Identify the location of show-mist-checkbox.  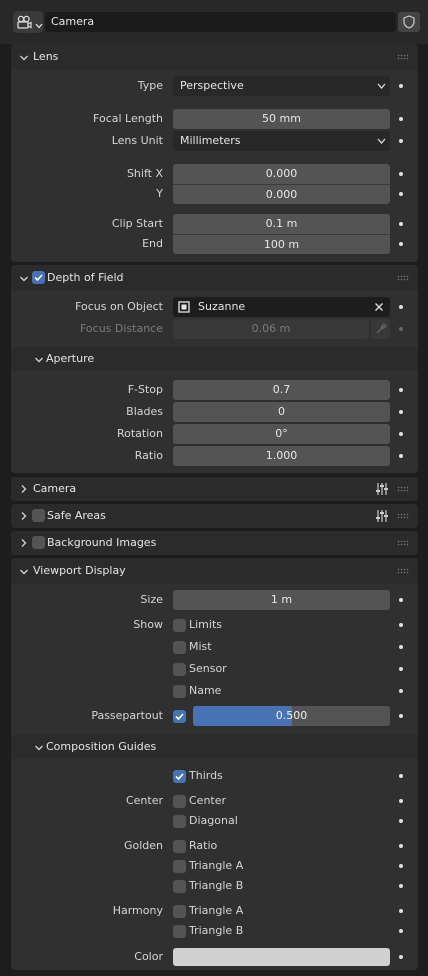
(179, 647).